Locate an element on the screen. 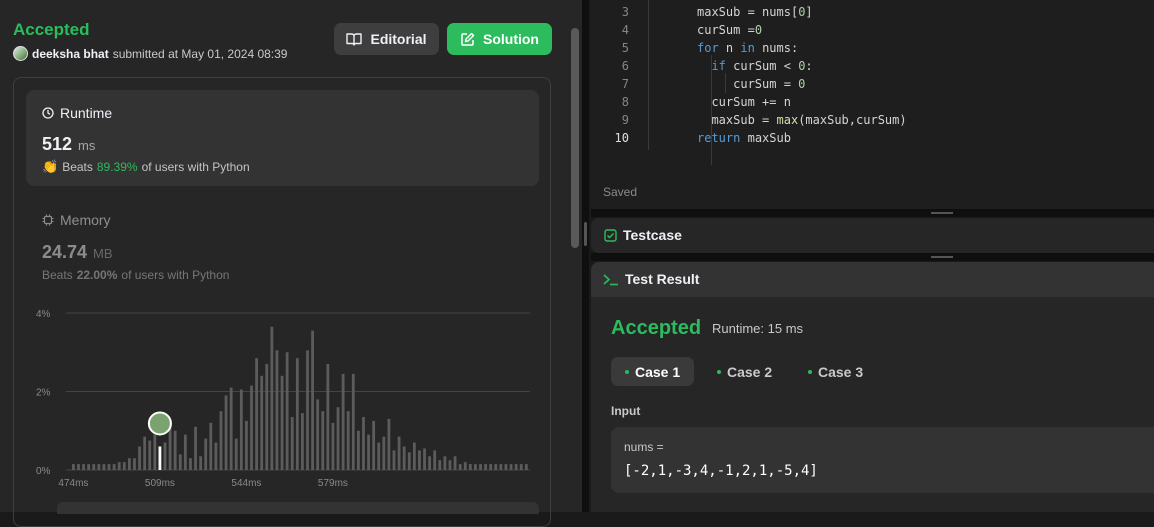 The height and width of the screenshot is (527, 1154). tab-testcase: Testcase is located at coordinates (643, 235).